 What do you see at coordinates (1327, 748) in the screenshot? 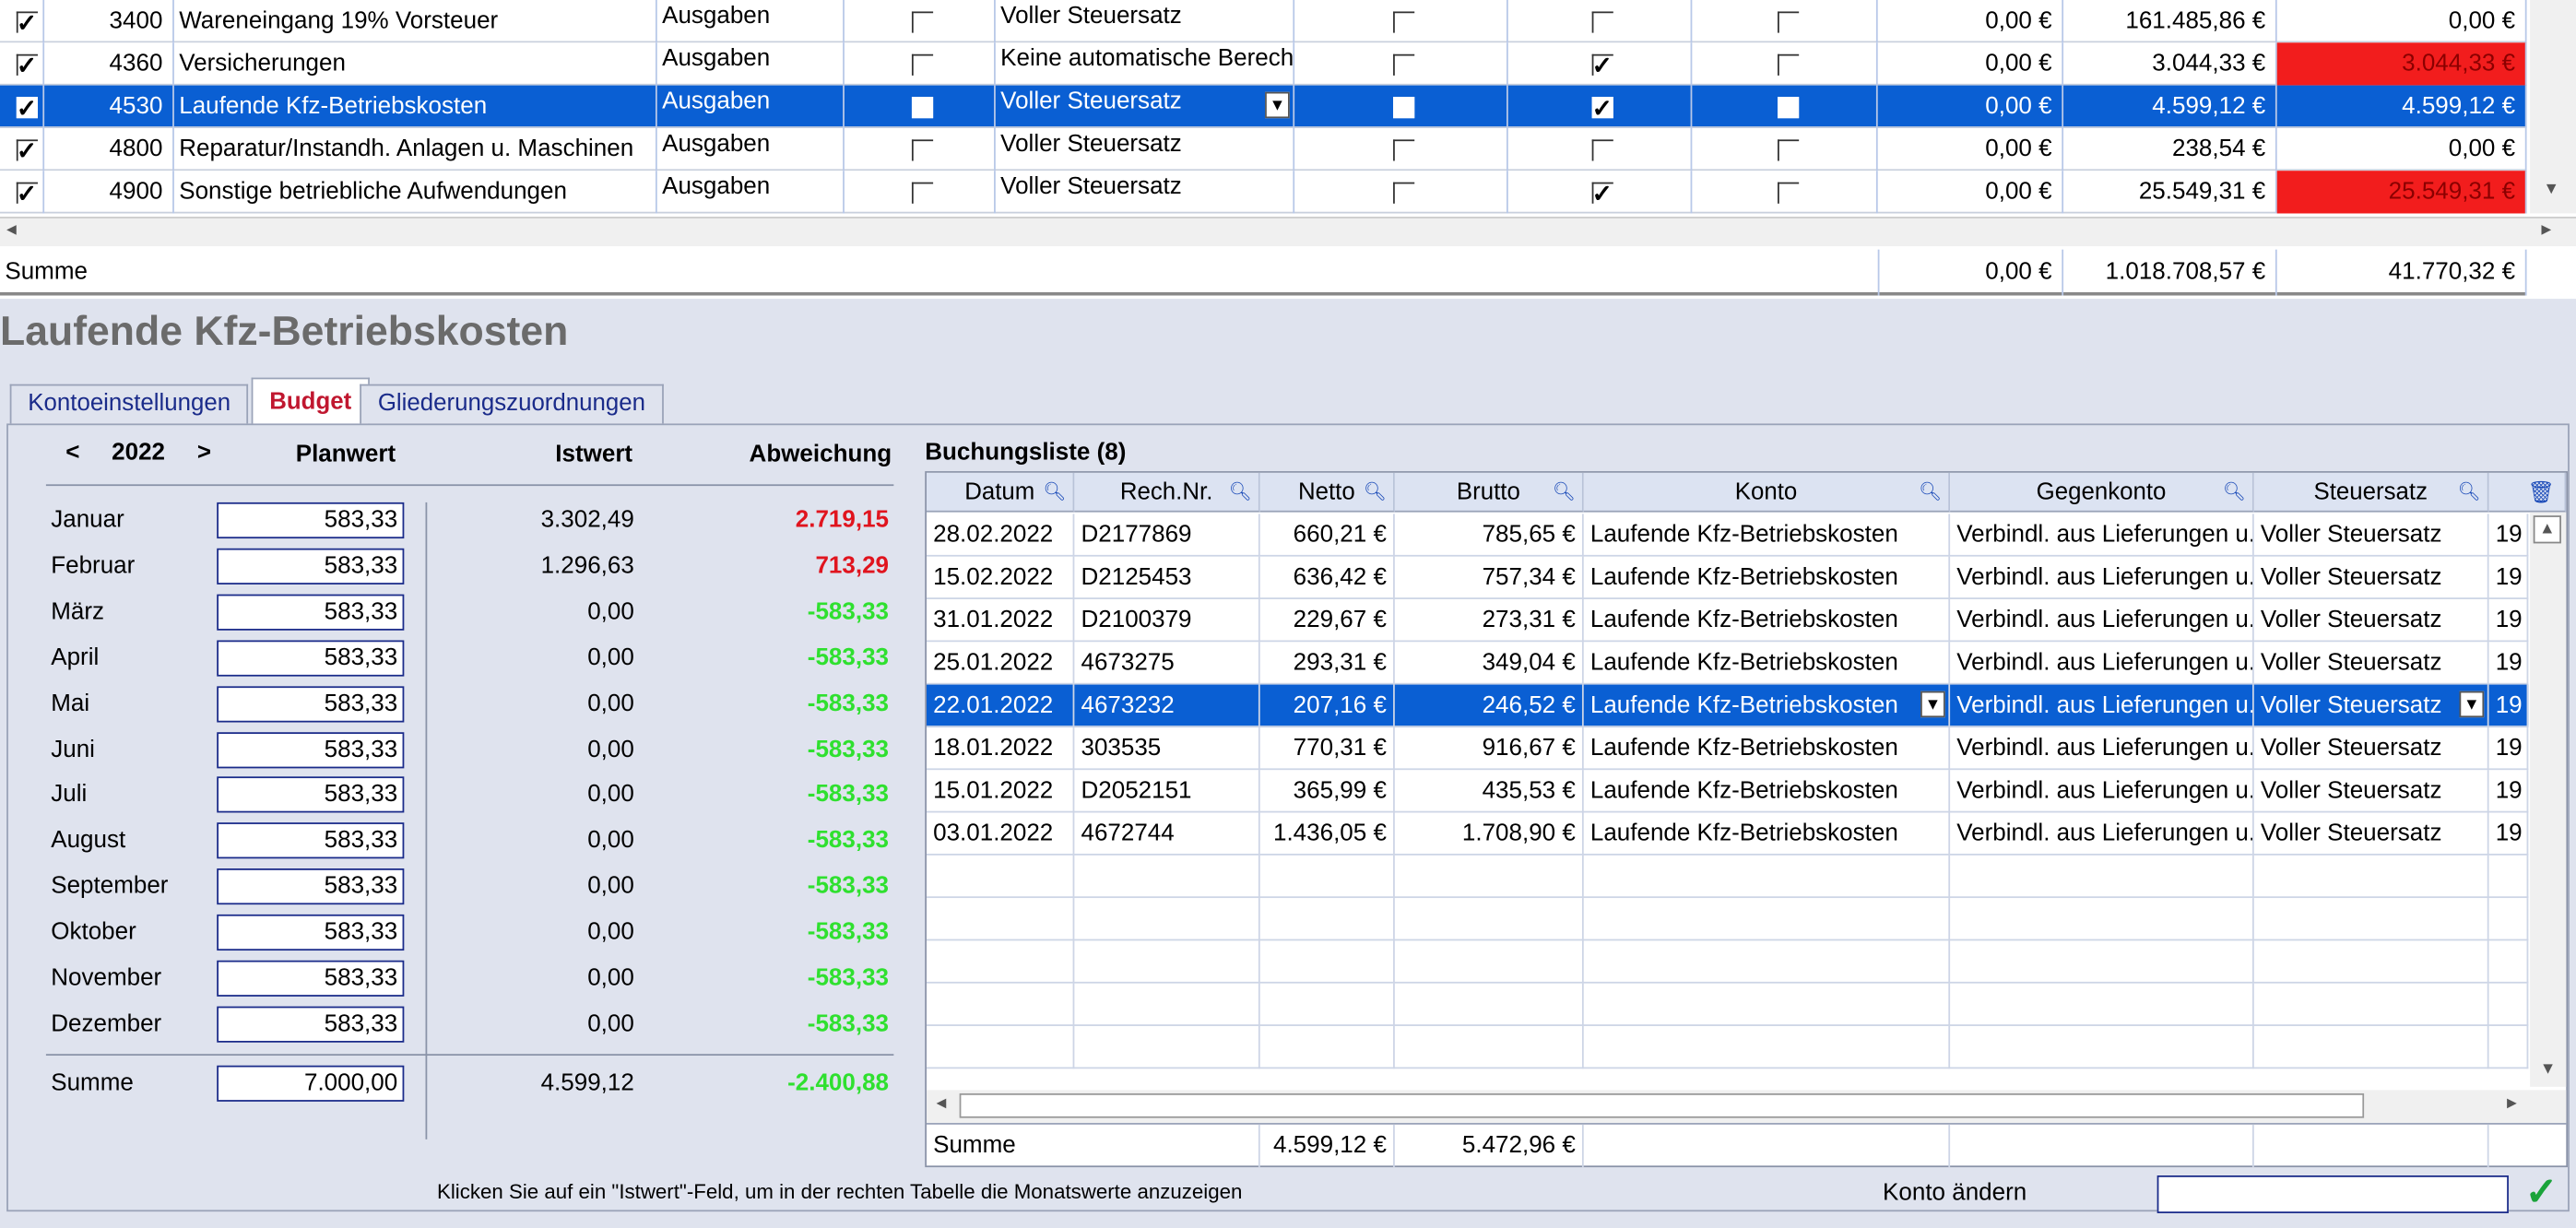
I see `booking-n-cell: 770,31 €` at bounding box center [1327, 748].